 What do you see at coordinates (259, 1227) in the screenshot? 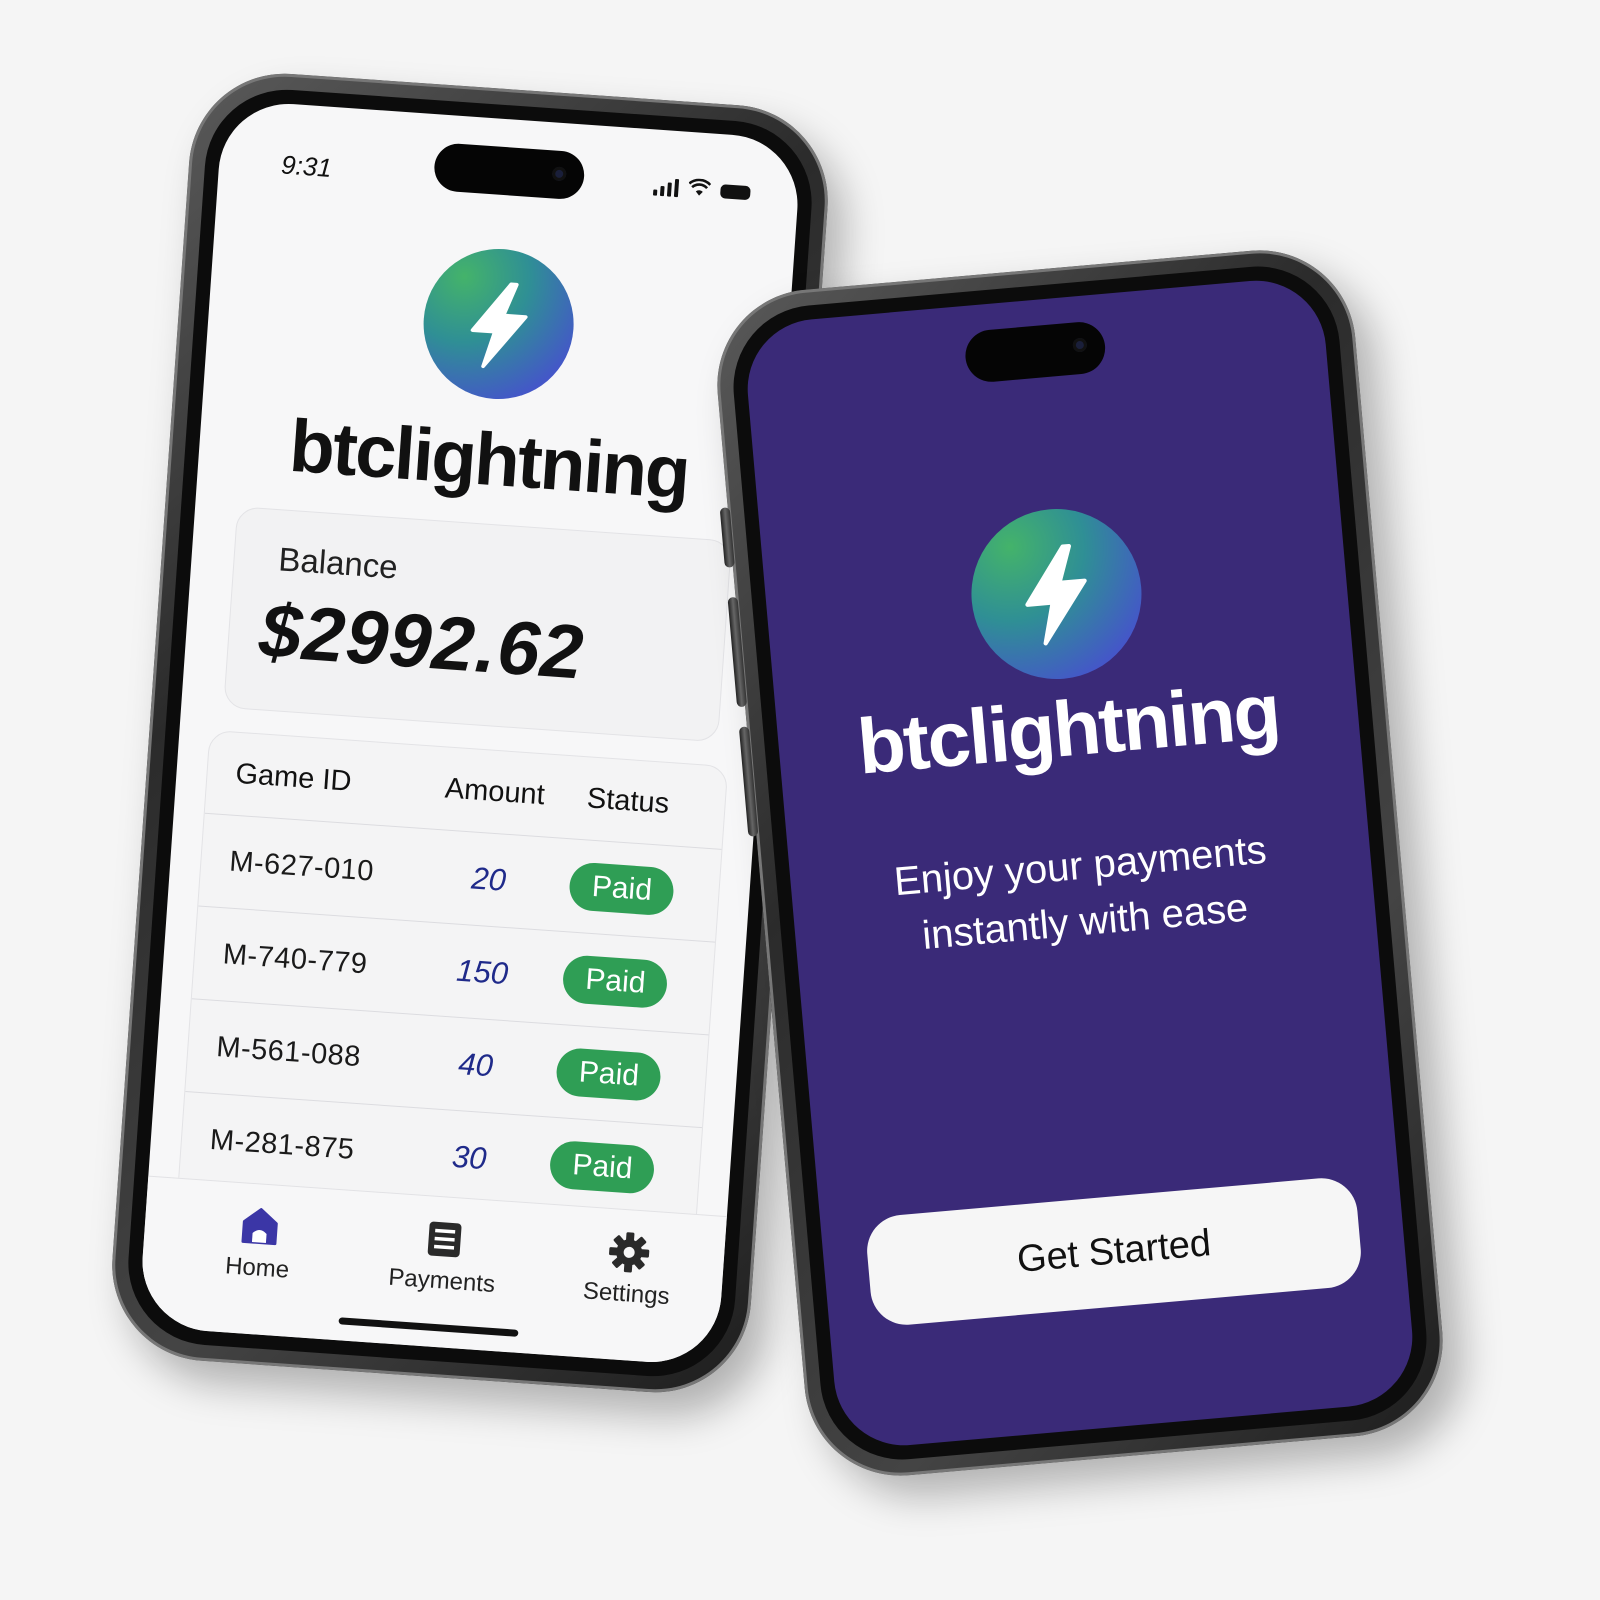
I see `home-icon` at bounding box center [259, 1227].